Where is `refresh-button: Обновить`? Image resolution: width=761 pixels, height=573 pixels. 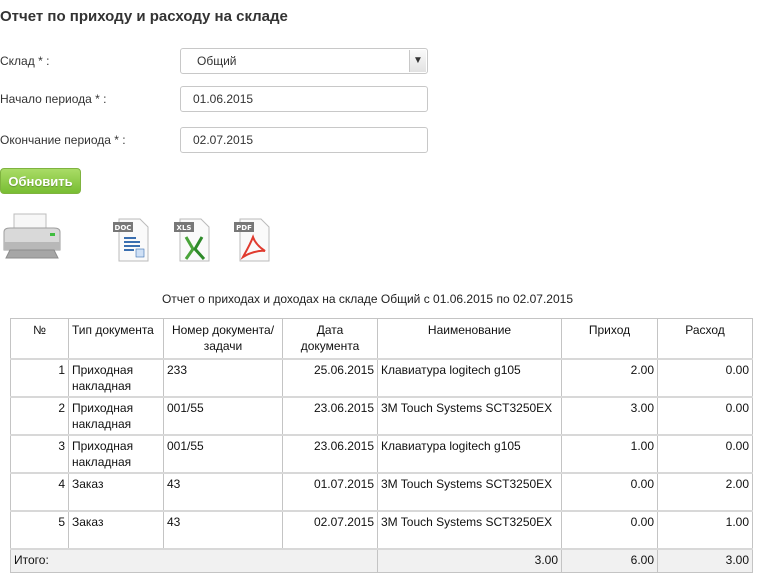
refresh-button: Обновить is located at coordinates (40, 181).